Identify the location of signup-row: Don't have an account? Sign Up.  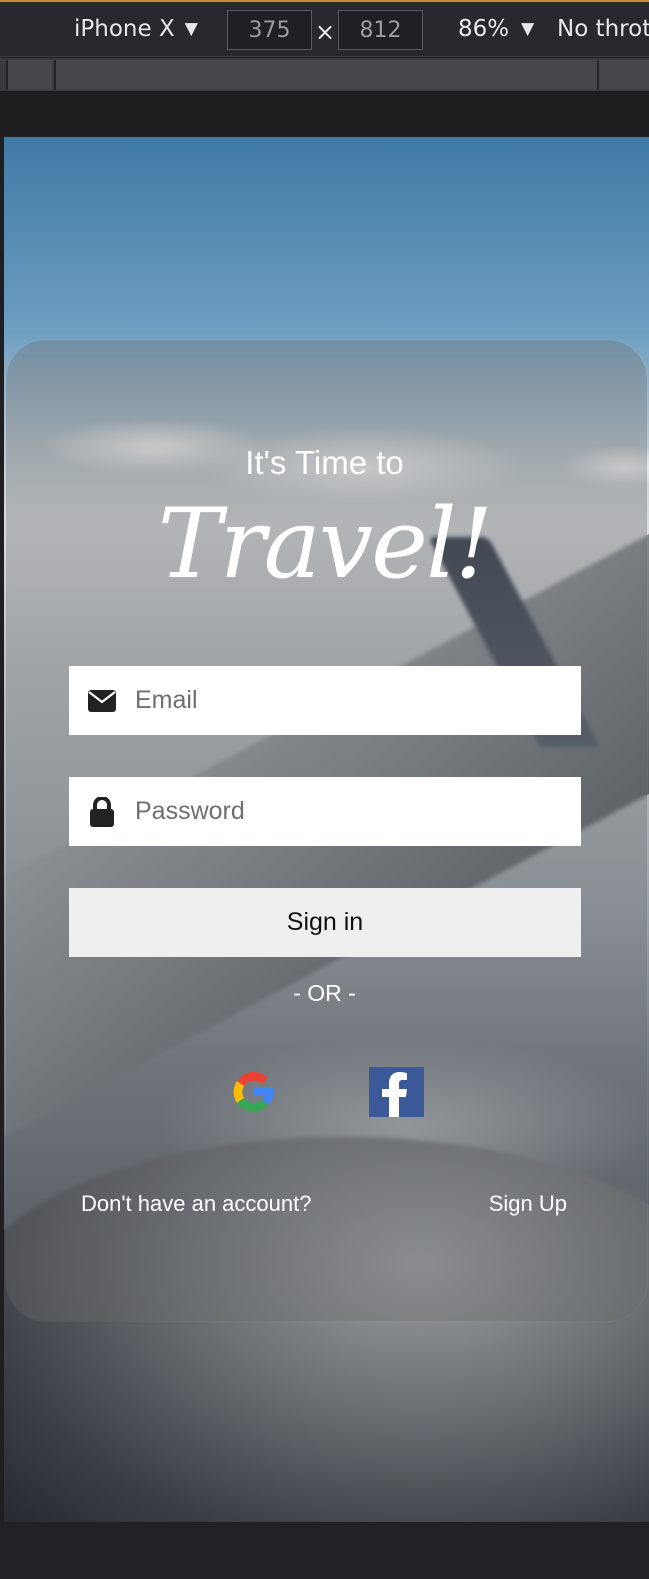
(324, 1204).